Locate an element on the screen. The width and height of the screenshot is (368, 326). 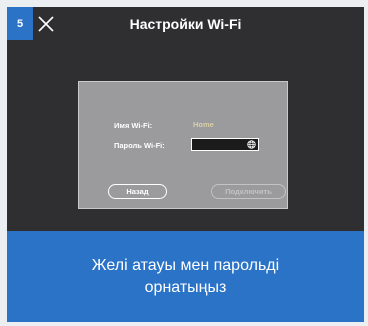
caption-text: Желі атауы мен парольді орнатыңыз is located at coordinates (185, 276).